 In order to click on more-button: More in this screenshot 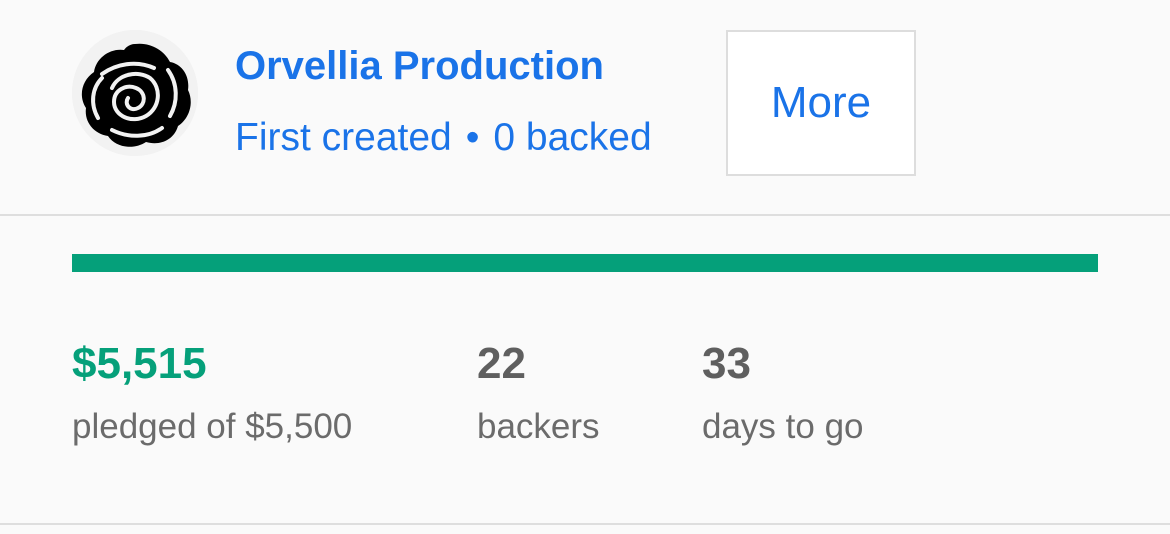, I will do `click(821, 103)`.